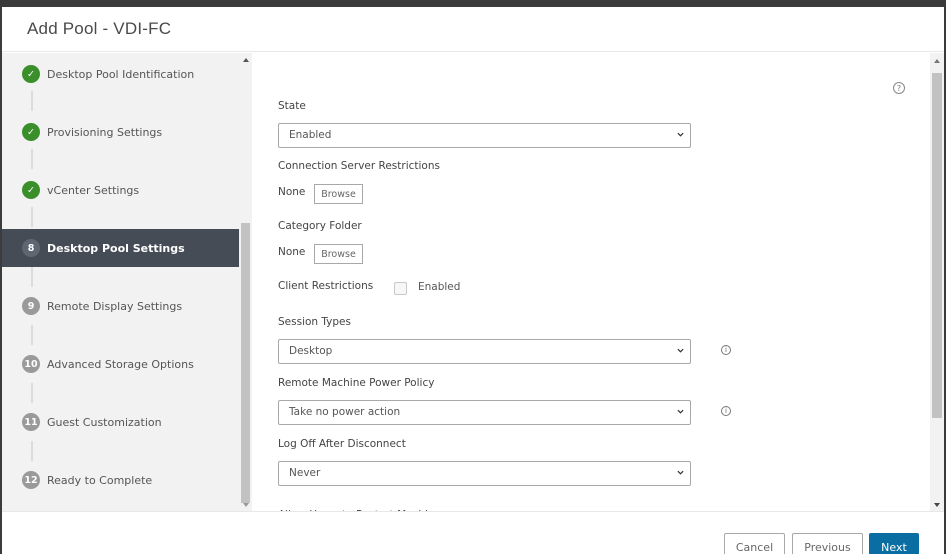  I want to click on session-types-label: Session Types, so click(314, 322).